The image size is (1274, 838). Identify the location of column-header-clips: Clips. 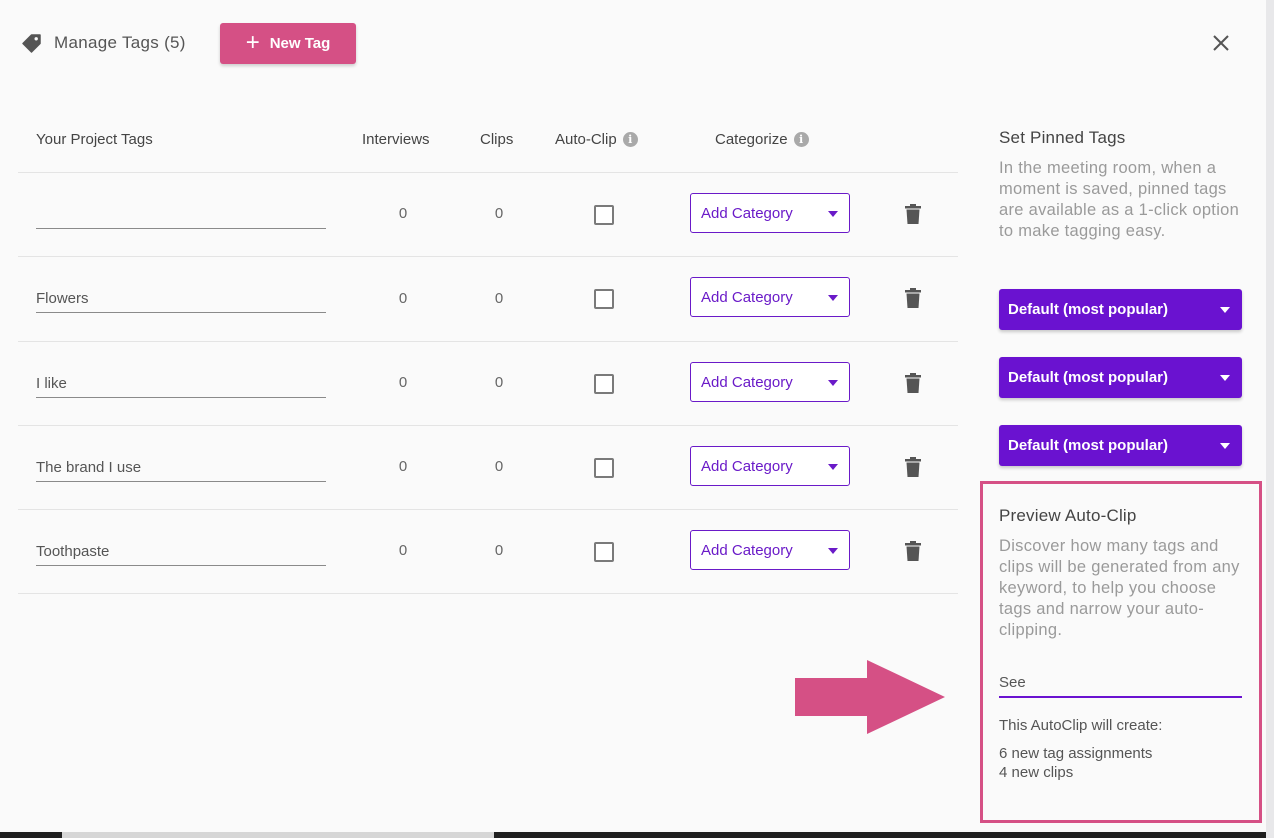
(496, 139).